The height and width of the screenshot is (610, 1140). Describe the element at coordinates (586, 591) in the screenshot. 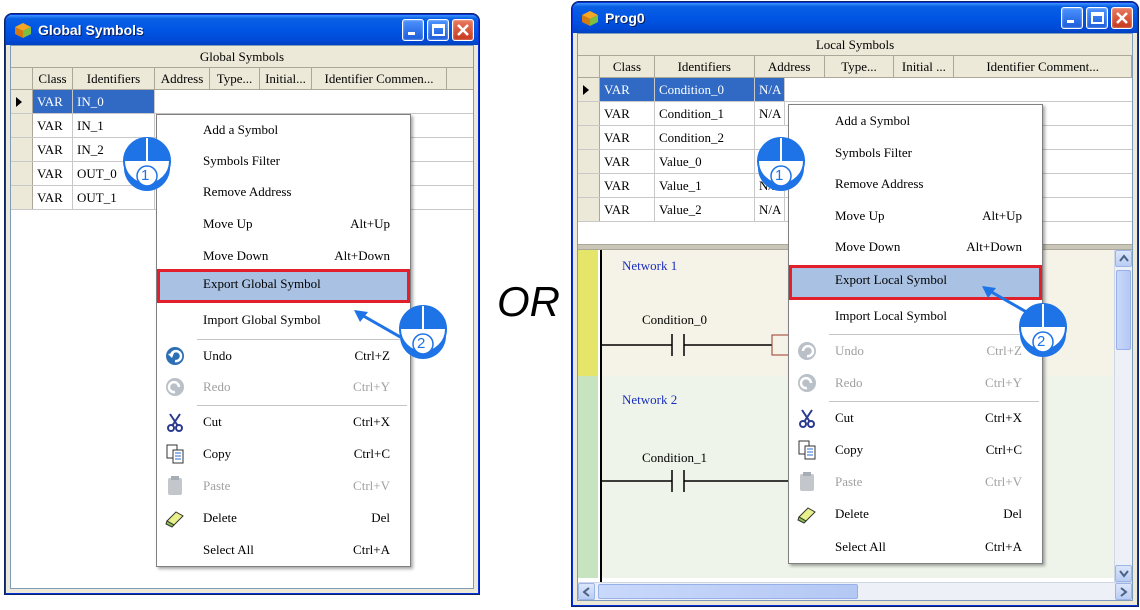

I see `scroll-left-button` at that location.